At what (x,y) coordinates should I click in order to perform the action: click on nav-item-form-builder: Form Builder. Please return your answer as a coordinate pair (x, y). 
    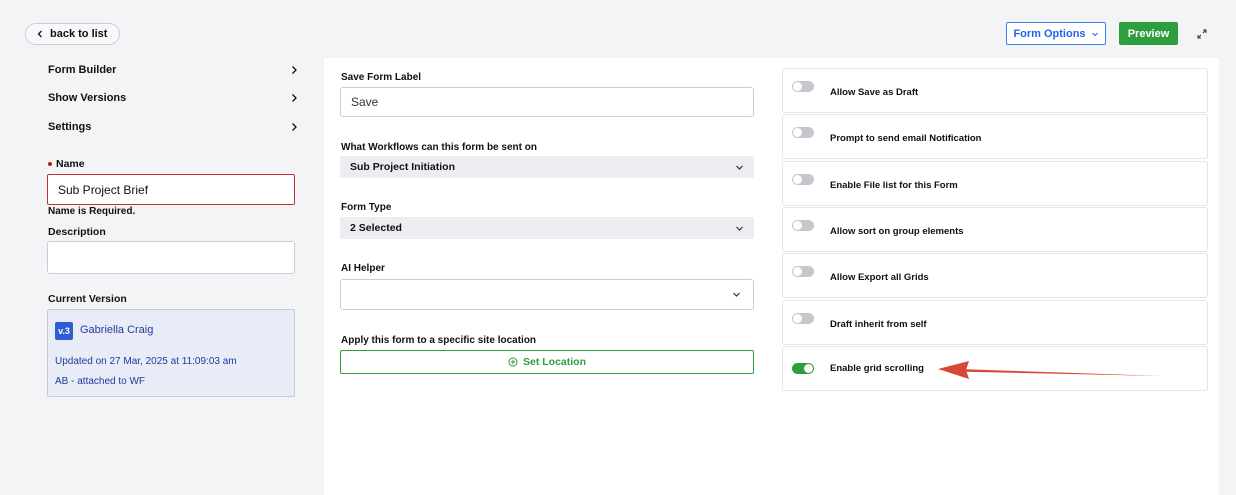
    Looking at the image, I should click on (173, 70).